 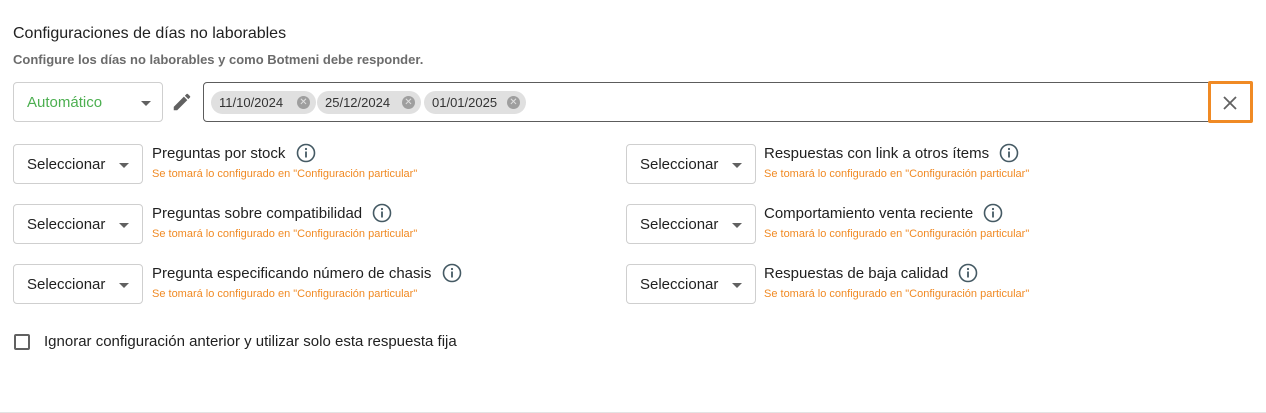 I want to click on date-chip-label: 25/12/2024, so click(x=358, y=102).